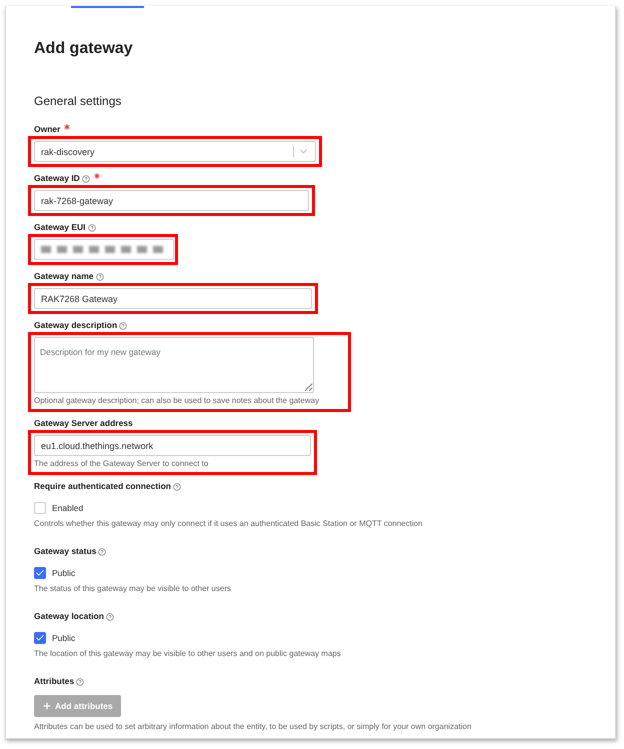 The image size is (624, 749). Describe the element at coordinates (65, 551) in the screenshot. I see `field-label: Gateway status` at that location.